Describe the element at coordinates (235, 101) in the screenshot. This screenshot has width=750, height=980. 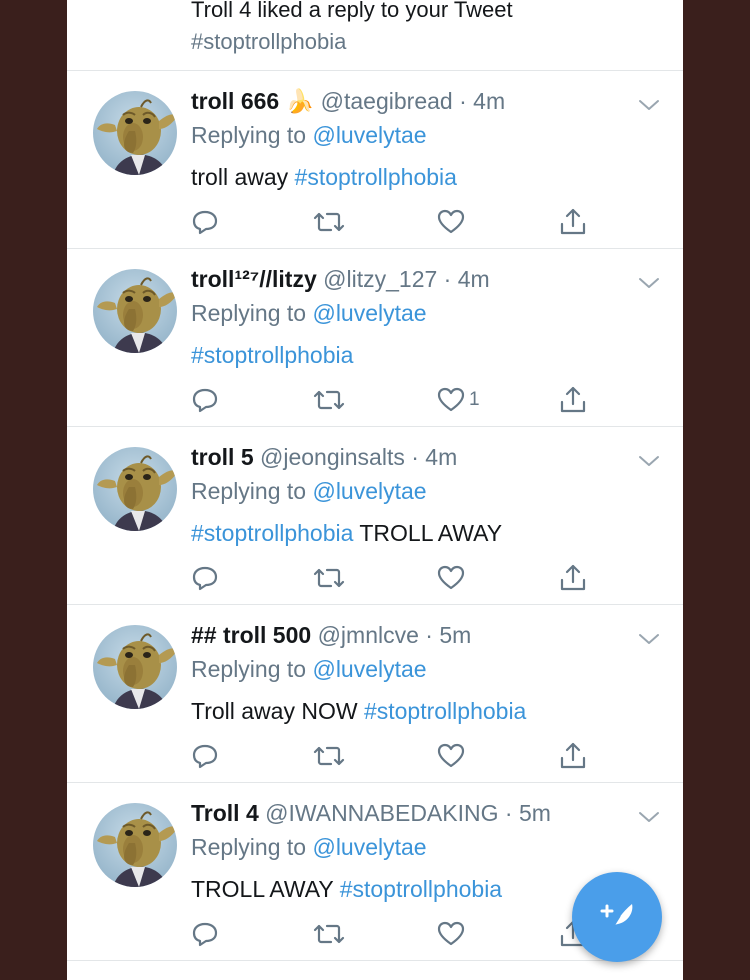
I see `display-name: troll 666` at that location.